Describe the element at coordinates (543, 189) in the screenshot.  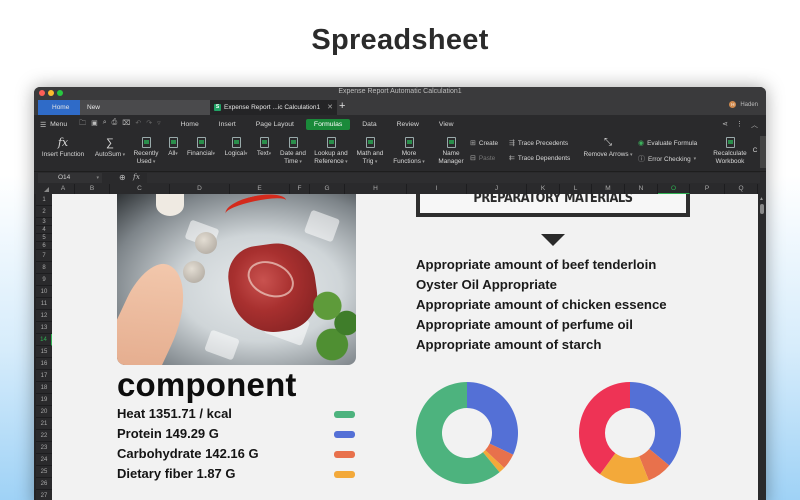
I see `column-header-k: K` at that location.